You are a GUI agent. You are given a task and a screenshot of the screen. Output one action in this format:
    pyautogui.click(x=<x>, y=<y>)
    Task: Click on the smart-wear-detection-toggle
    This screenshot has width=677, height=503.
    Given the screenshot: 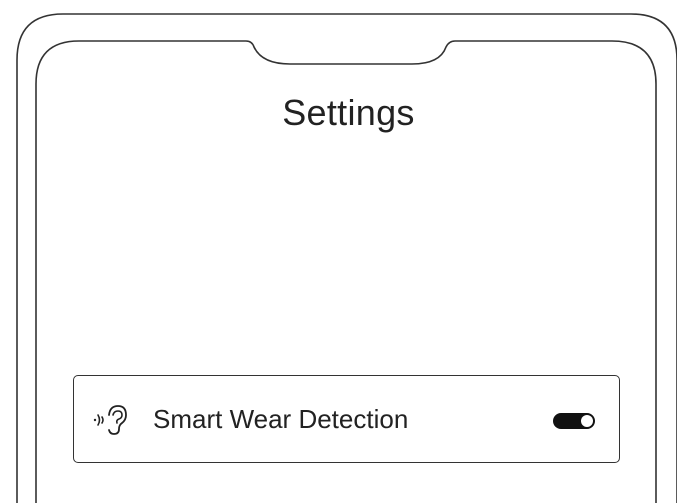 What is the action you would take?
    pyautogui.click(x=574, y=421)
    